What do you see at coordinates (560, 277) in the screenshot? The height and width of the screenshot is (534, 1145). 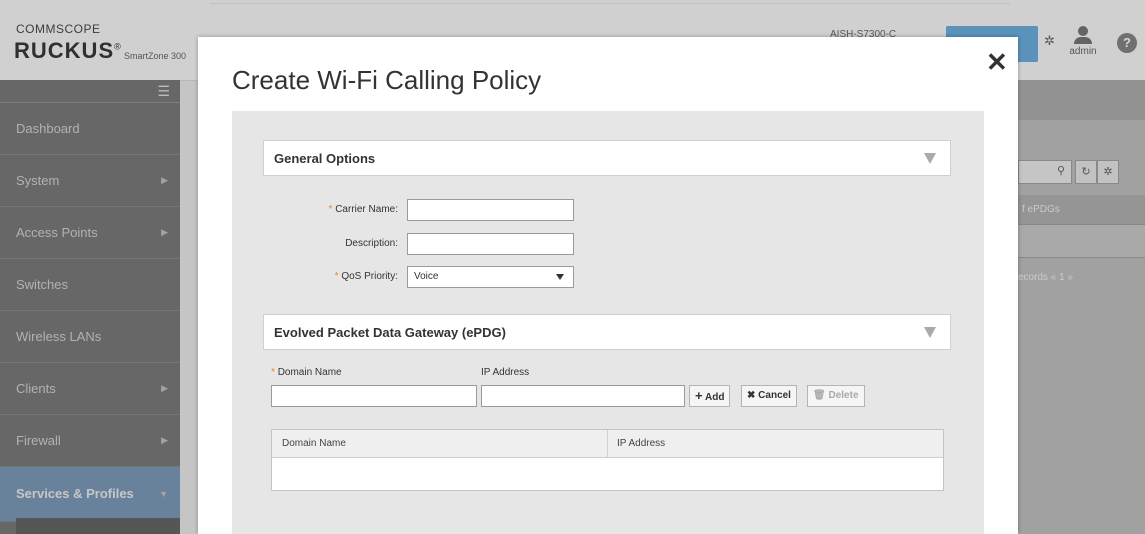 I see `caret-down-icon` at bounding box center [560, 277].